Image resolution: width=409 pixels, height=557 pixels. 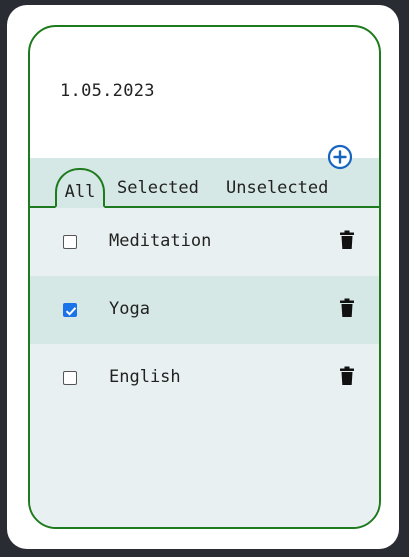 I want to click on add-item-button, so click(x=340, y=157).